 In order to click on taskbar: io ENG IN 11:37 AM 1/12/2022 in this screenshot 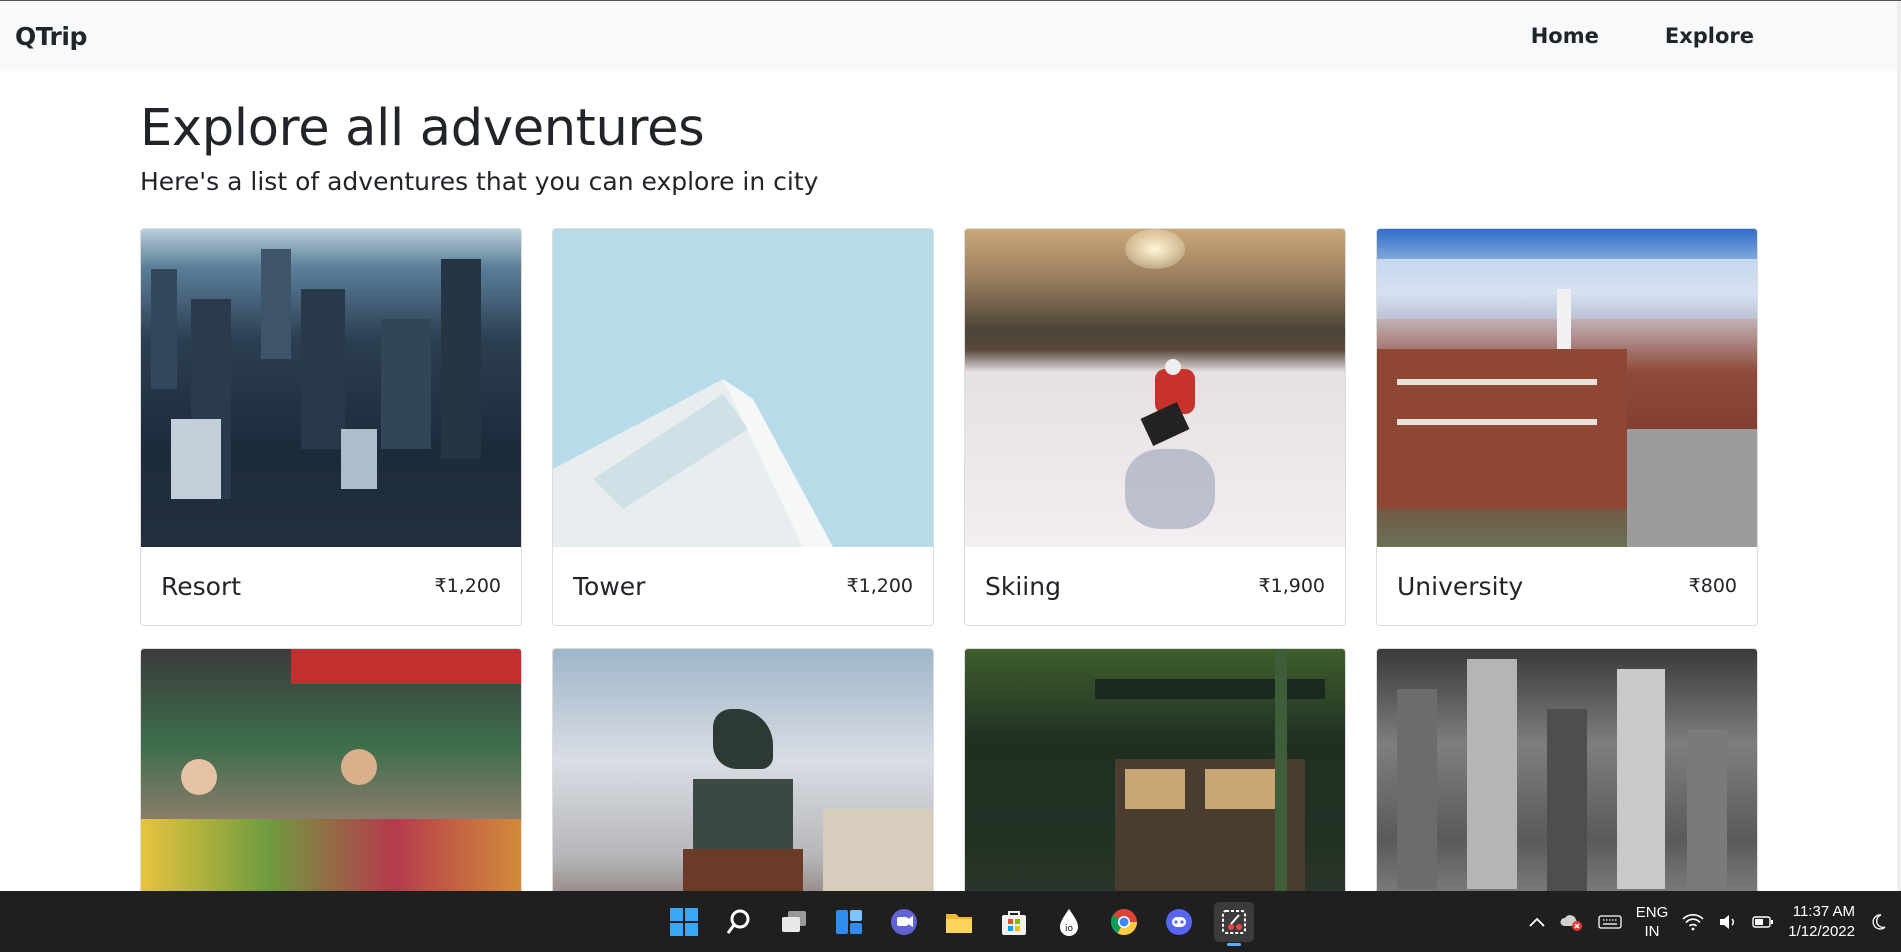, I will do `click(950, 921)`.